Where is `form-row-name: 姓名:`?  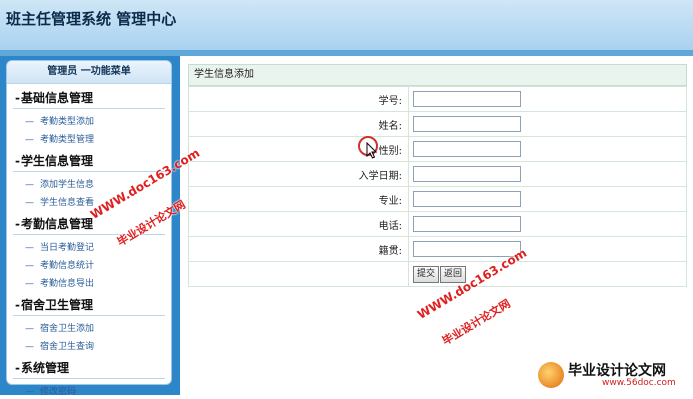 form-row-name: 姓名: is located at coordinates (437, 124).